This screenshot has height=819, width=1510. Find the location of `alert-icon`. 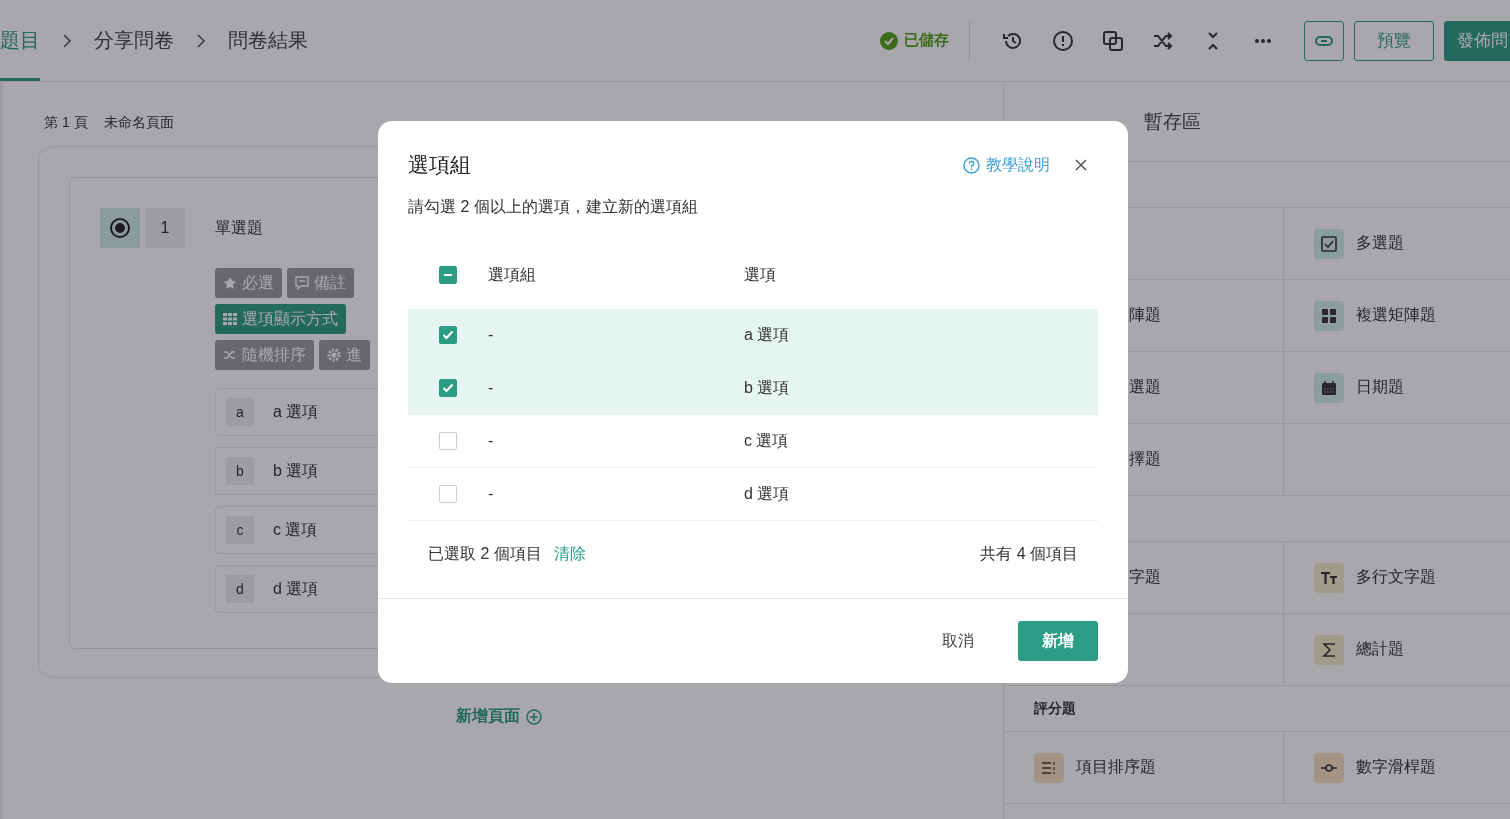

alert-icon is located at coordinates (1063, 40).